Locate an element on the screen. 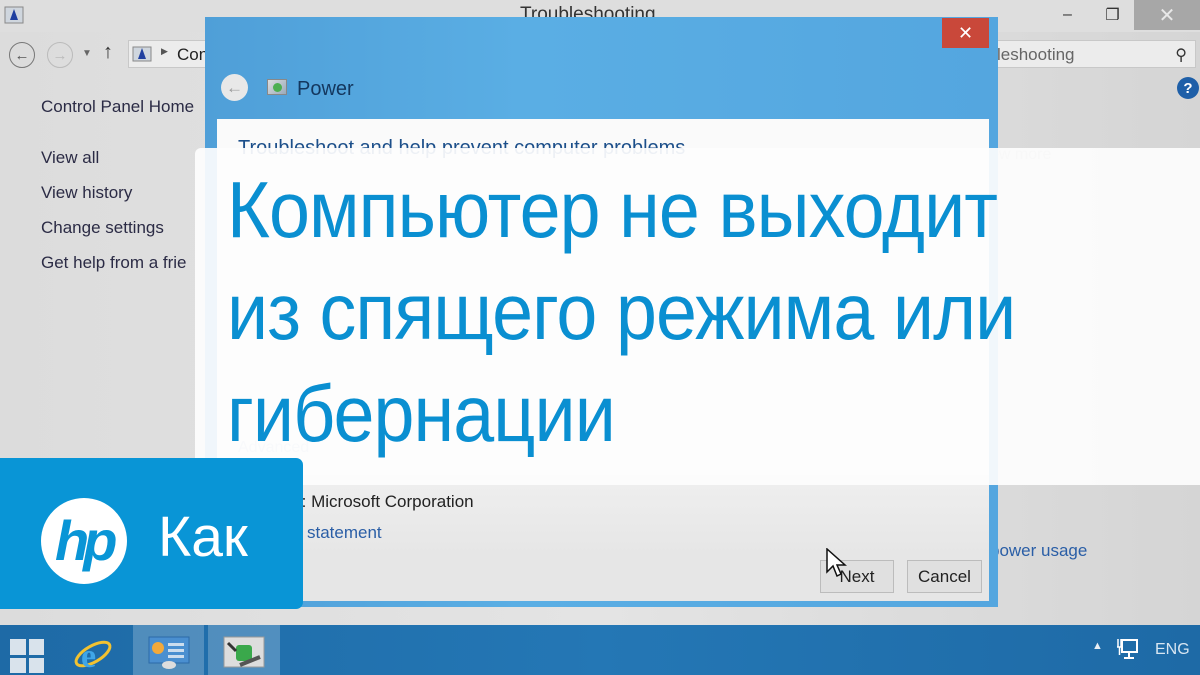  title-line-2: из спящего режима или is located at coordinates (621, 311).